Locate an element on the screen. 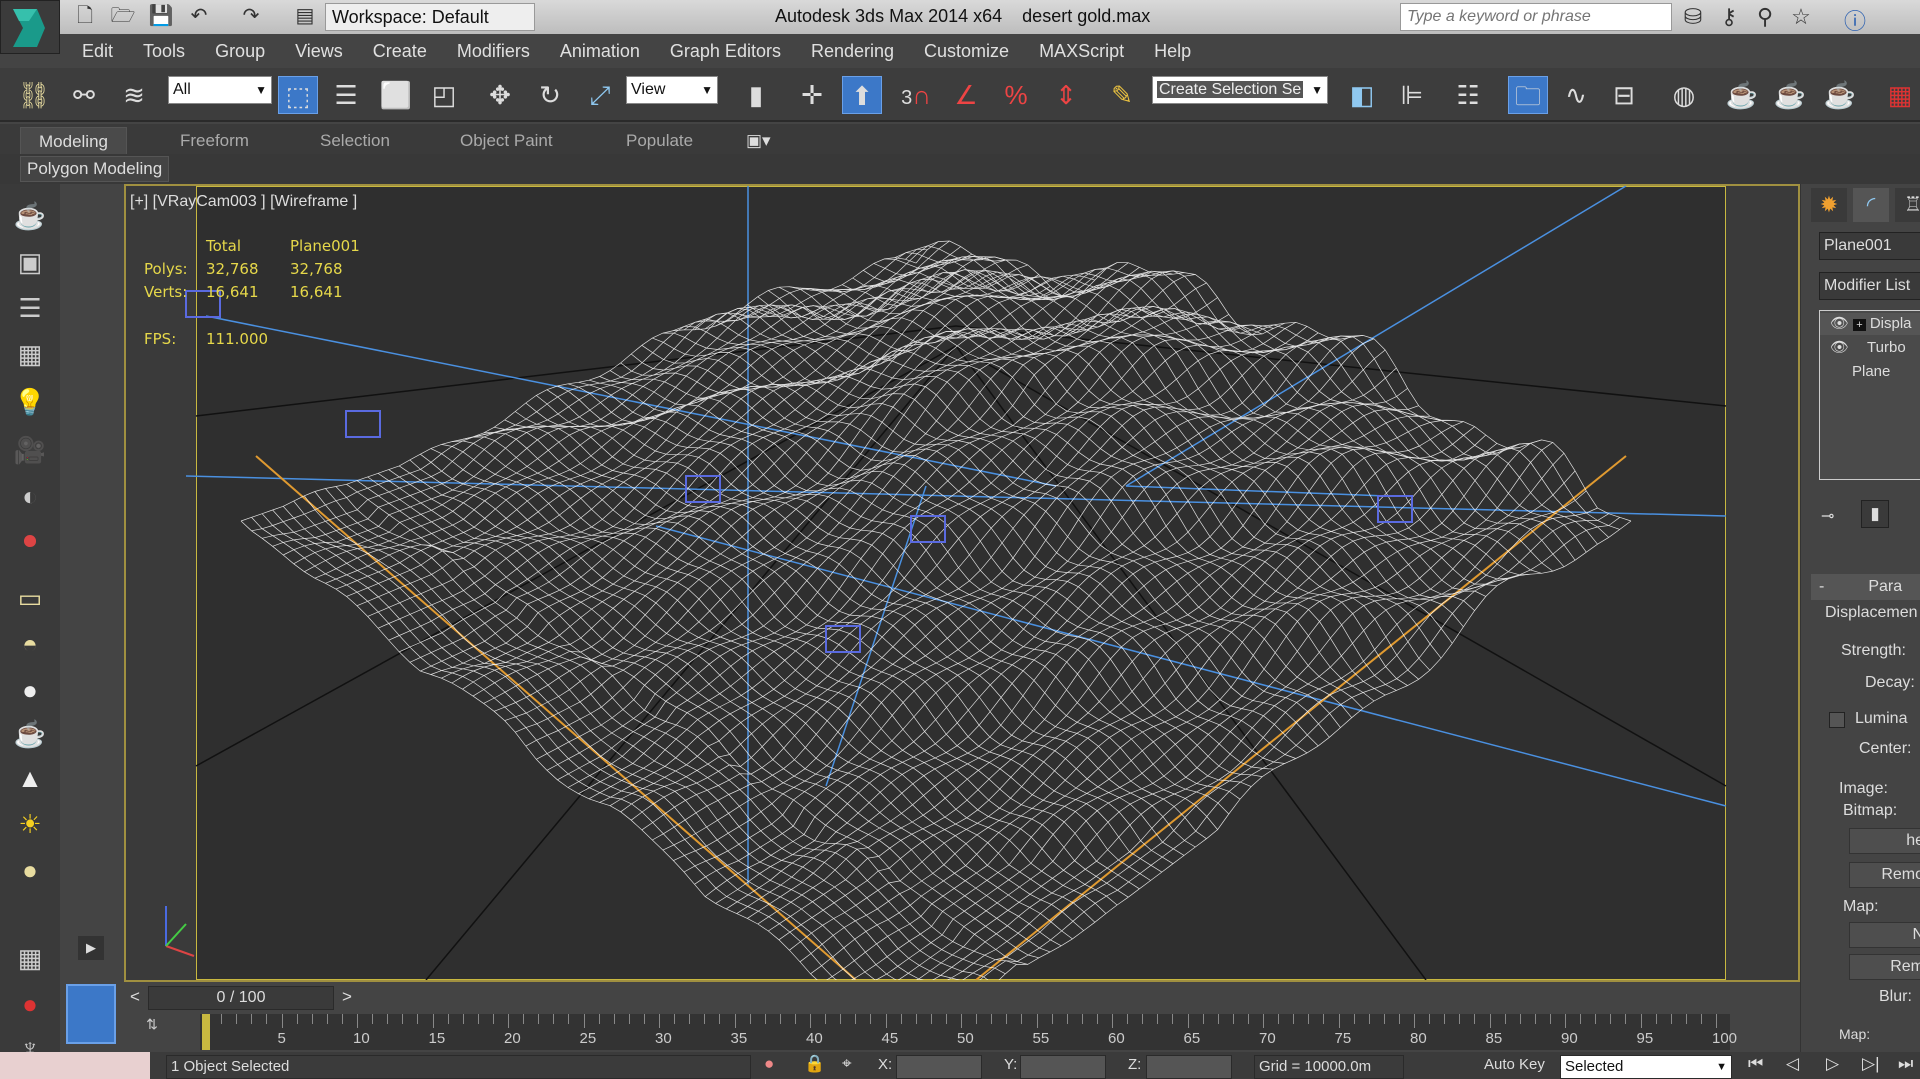 This screenshot has width=1920, height=1079. project-folder-icon: ▤ is located at coordinates (305, 16).